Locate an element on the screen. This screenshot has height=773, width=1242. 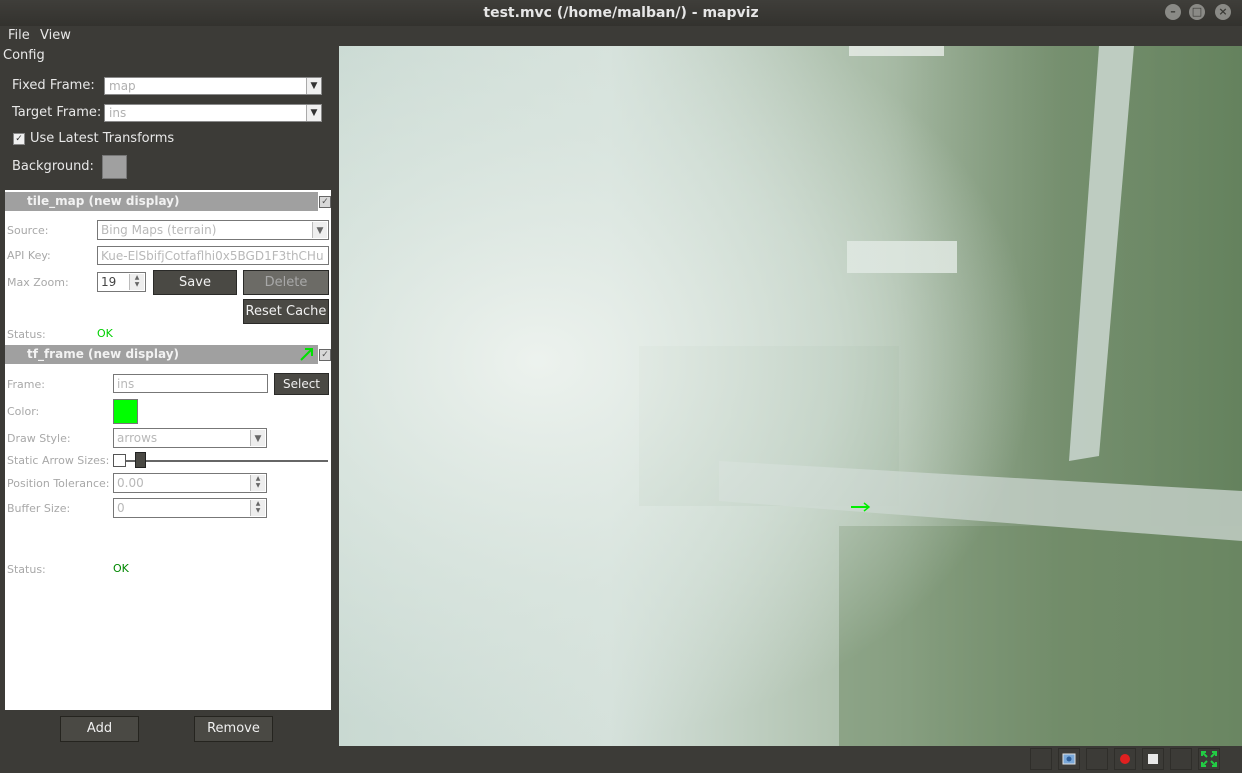
menubar: File View is located at coordinates (170, 36).